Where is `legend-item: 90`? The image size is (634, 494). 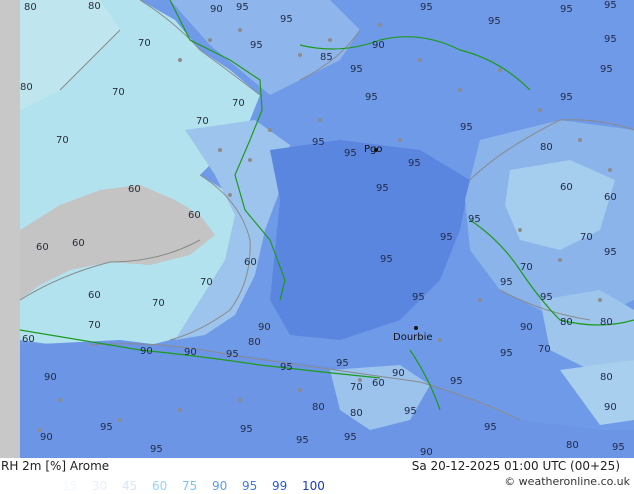 legend-item: 90 is located at coordinates (220, 486).